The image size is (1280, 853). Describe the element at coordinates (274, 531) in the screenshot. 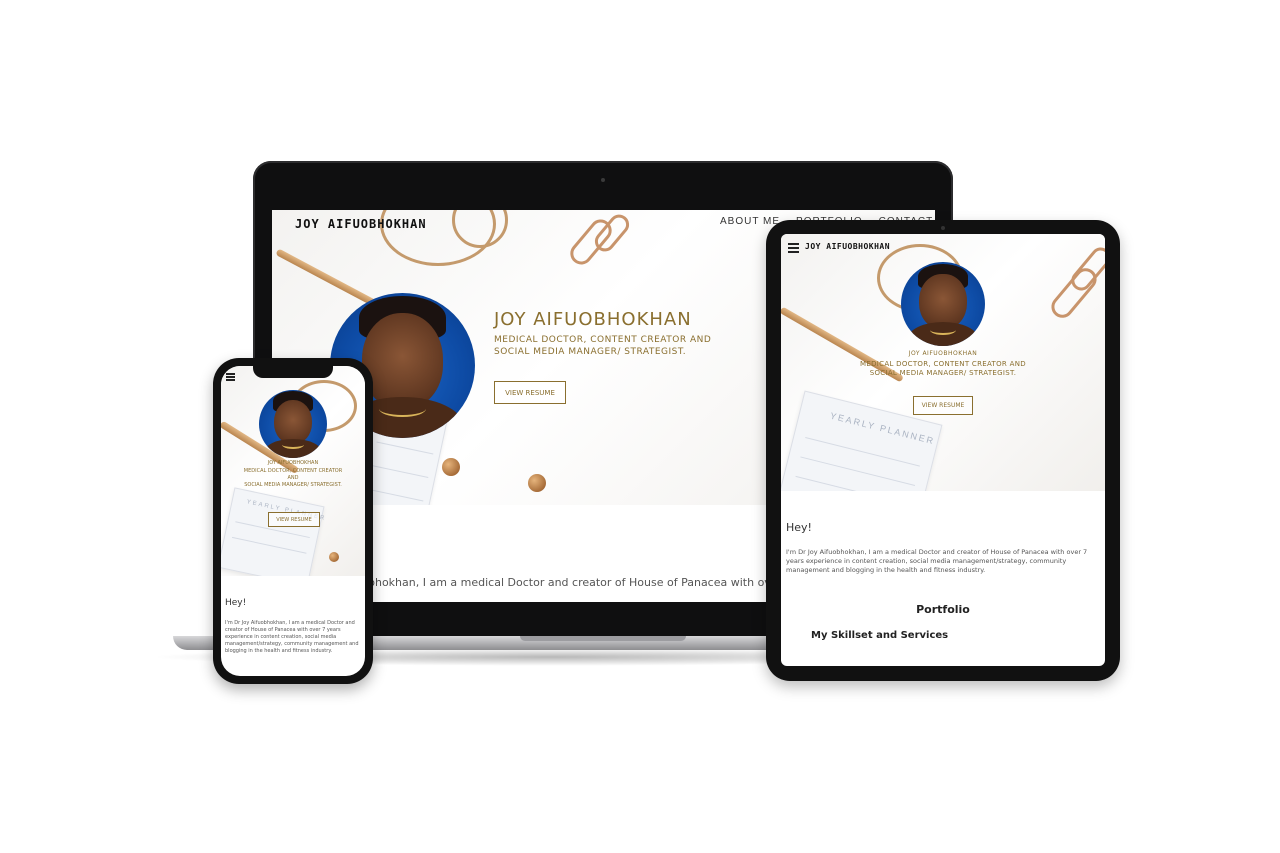

I see `planner-decoration: YEARLY PLANNER` at that location.